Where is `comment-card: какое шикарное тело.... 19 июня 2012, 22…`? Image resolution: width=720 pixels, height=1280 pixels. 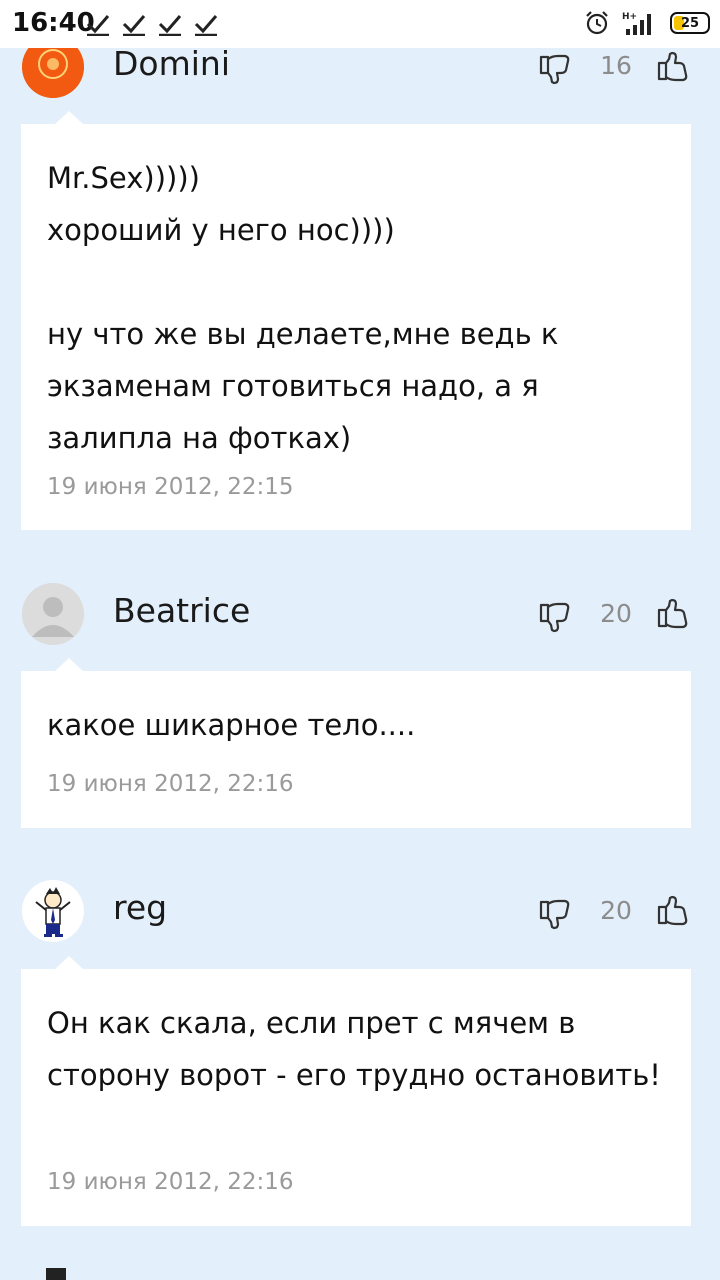
comment-card: какое шикарное тело.... 19 июня 2012, 22… is located at coordinates (356, 743).